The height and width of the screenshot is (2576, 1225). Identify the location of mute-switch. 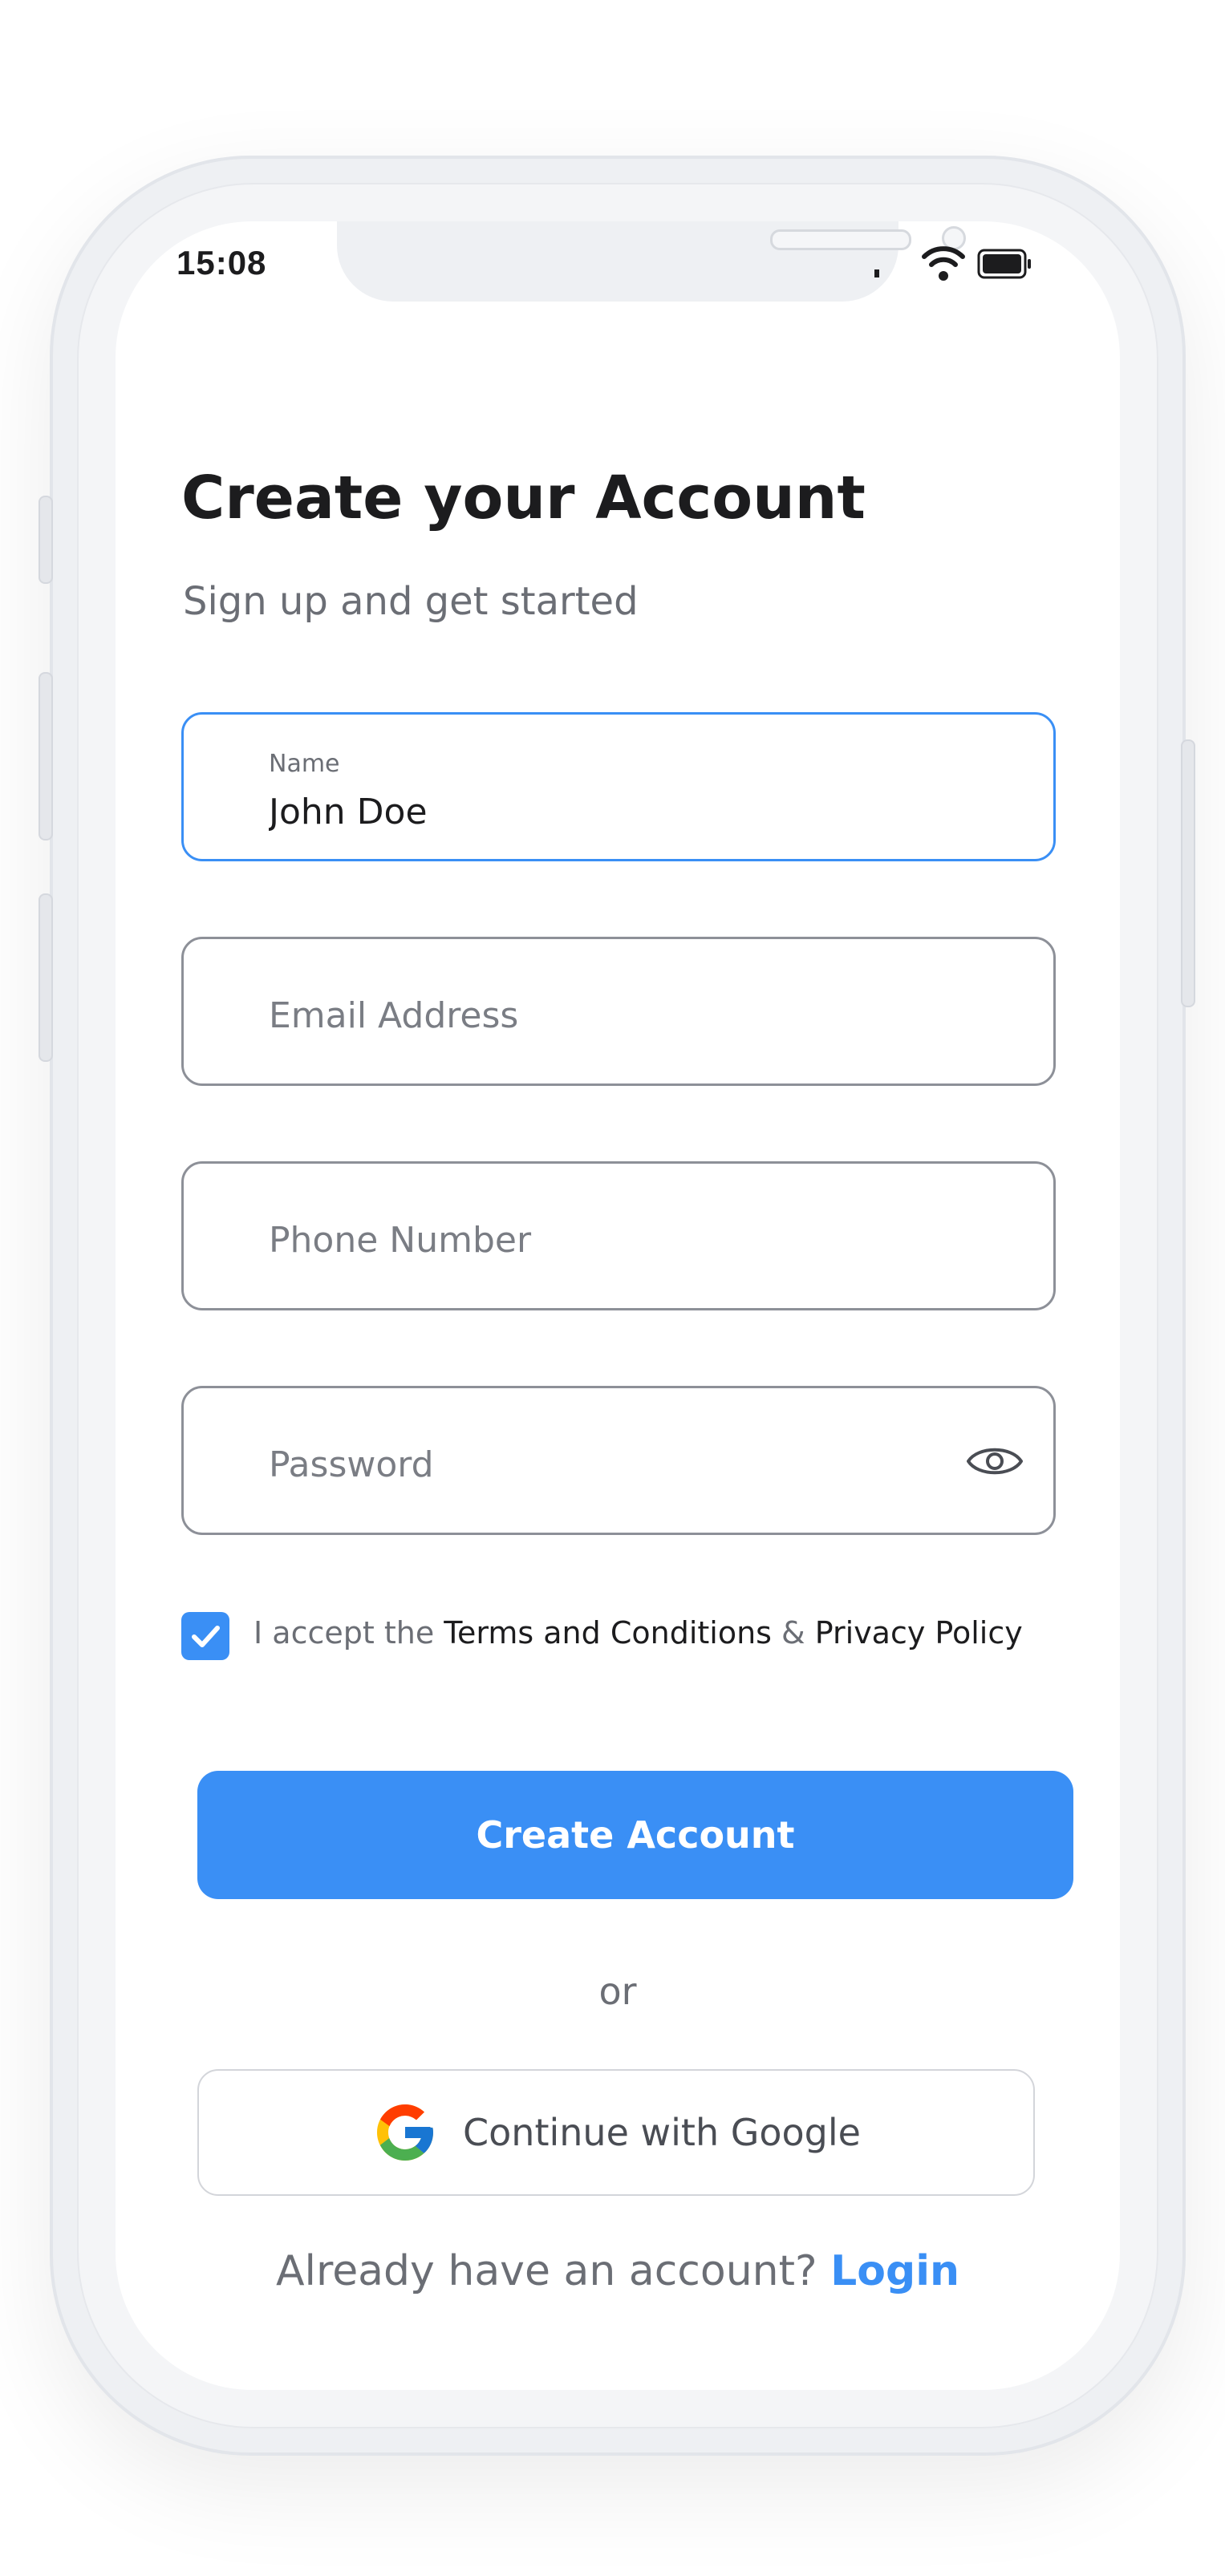
(46, 540).